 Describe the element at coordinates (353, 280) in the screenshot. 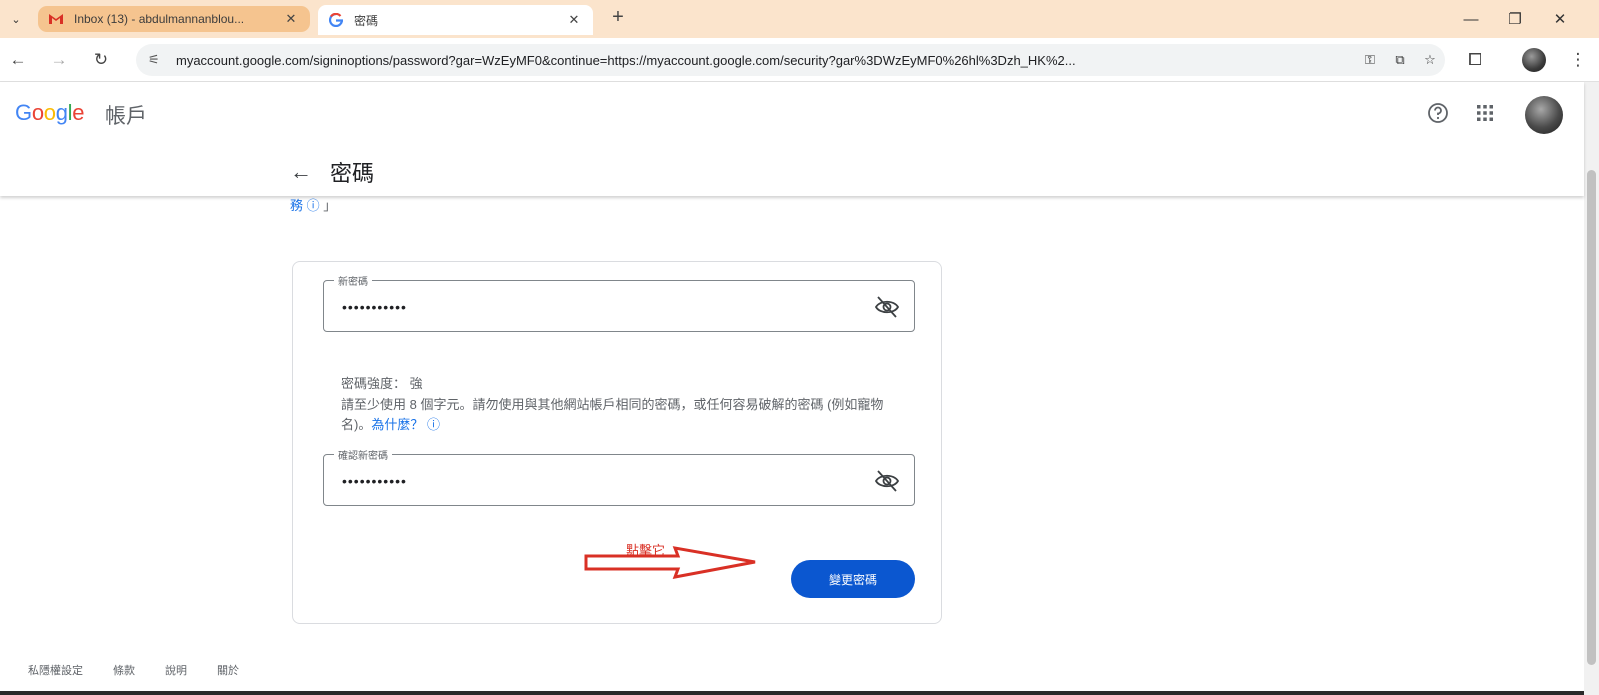

I see `new-password-label: 新密碼` at that location.